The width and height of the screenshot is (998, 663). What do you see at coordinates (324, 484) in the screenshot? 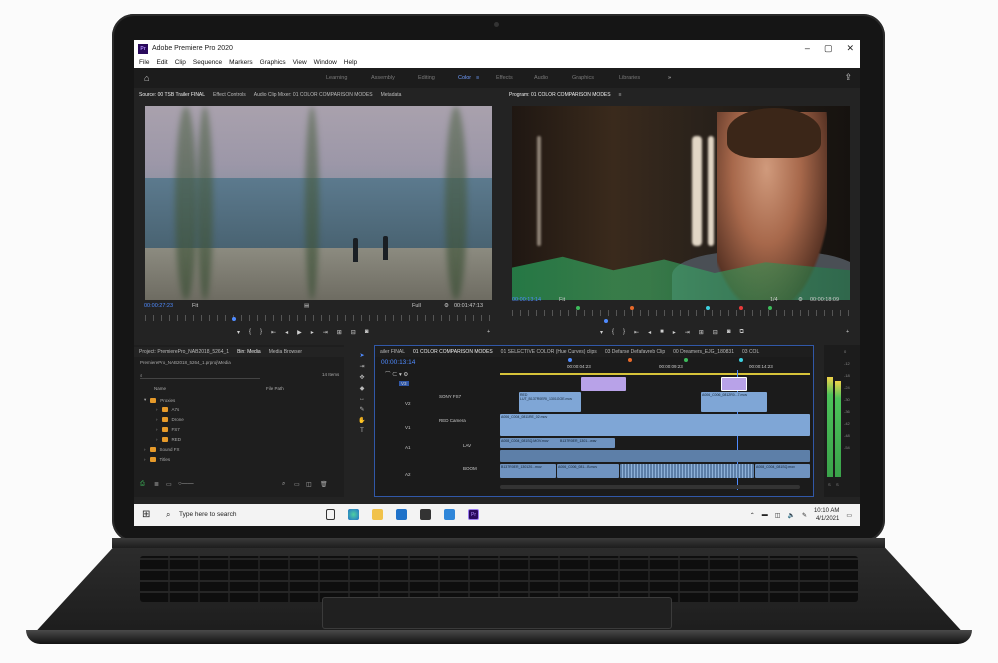
I see `delete-icon: 🗑` at bounding box center [324, 484].